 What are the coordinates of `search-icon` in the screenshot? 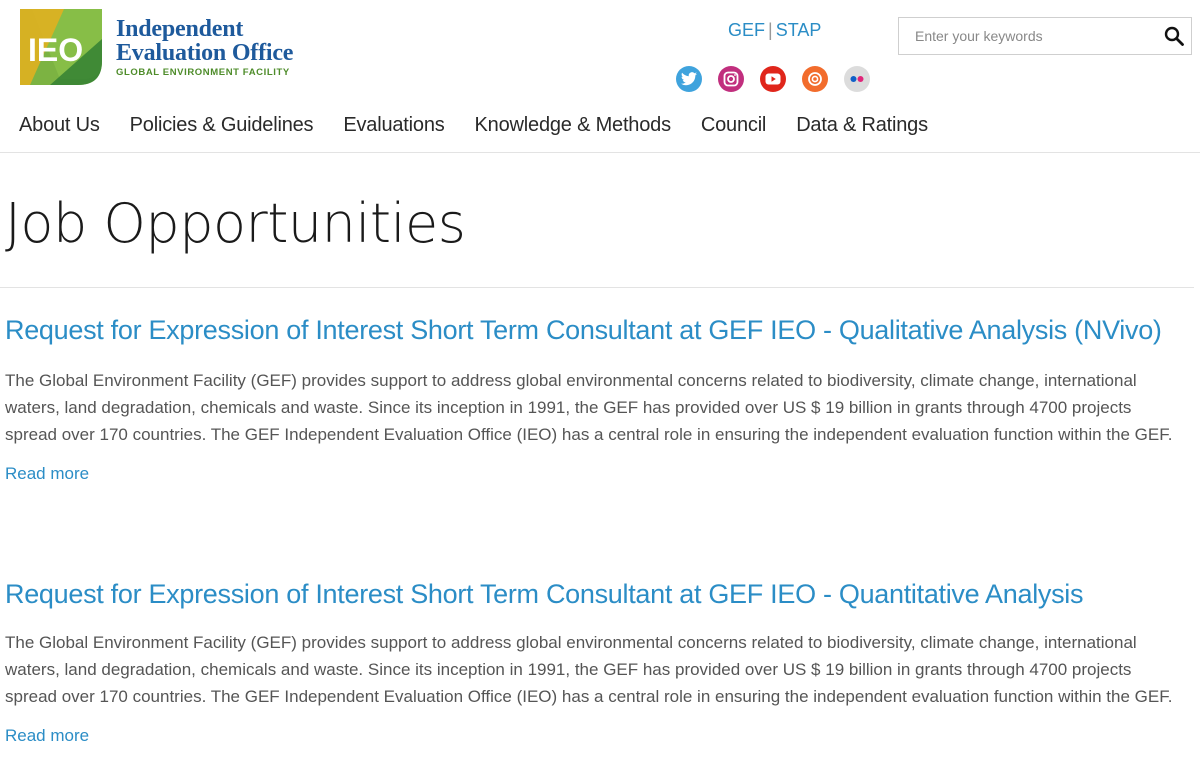 It's located at (1174, 36).